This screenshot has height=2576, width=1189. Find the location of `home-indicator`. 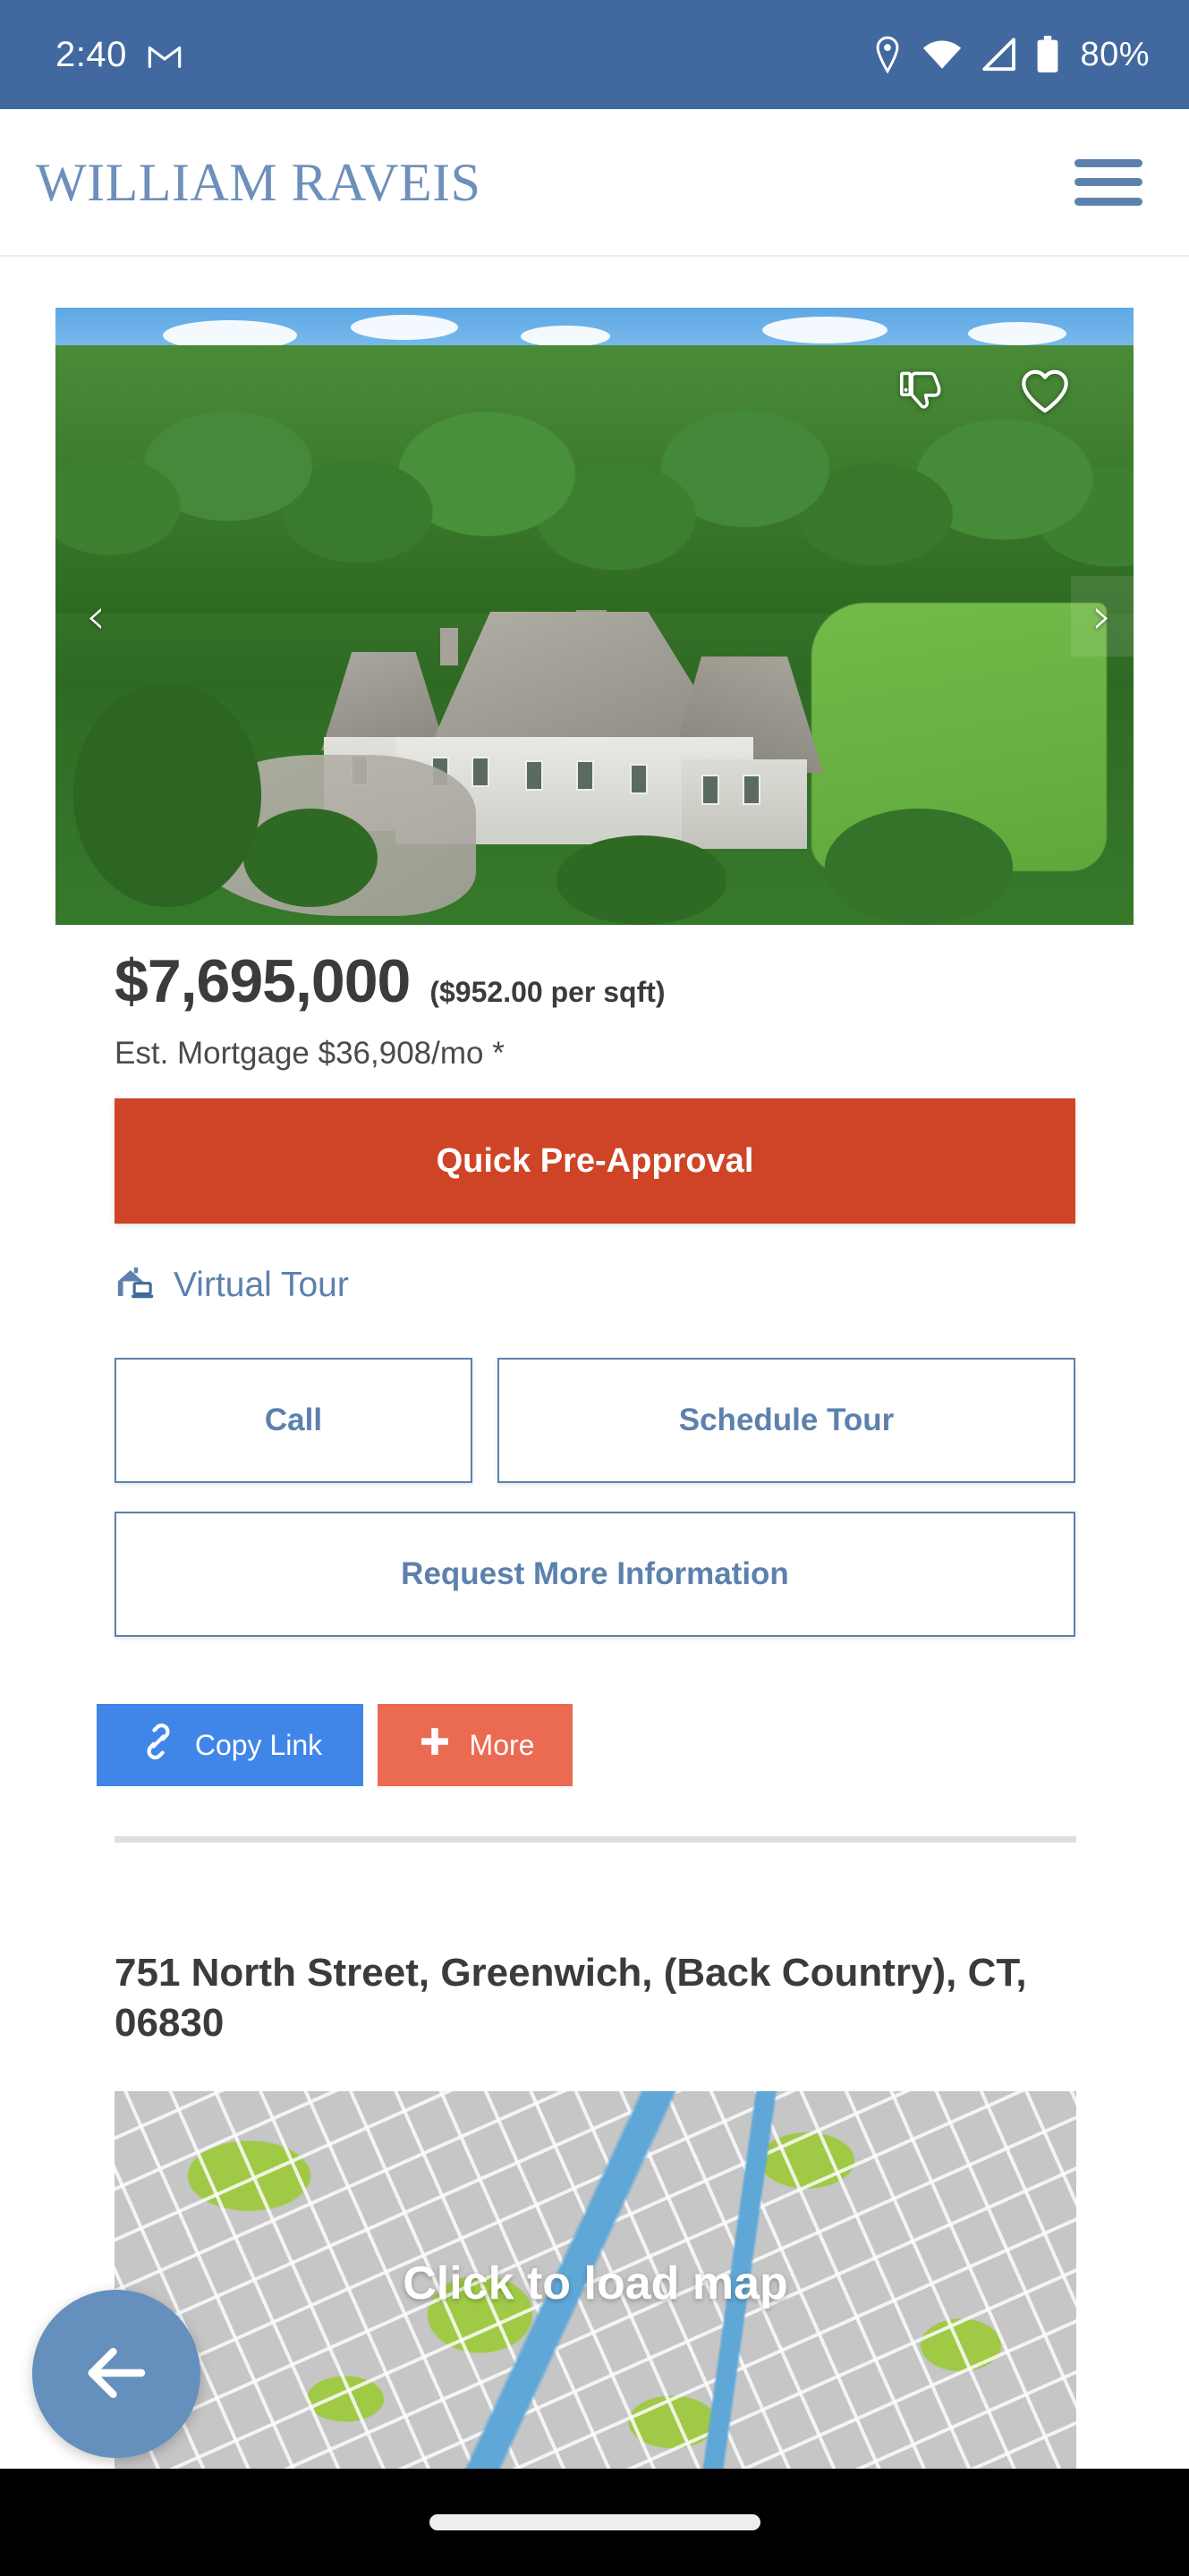

home-indicator is located at coordinates (594, 2522).